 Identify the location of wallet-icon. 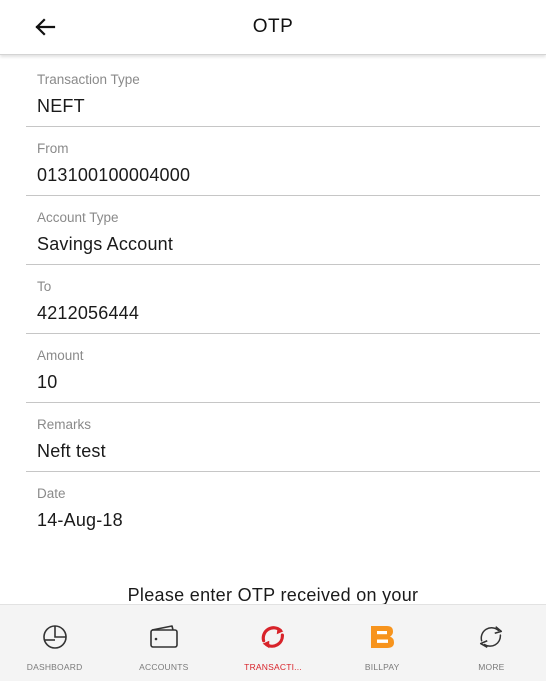
(164, 637).